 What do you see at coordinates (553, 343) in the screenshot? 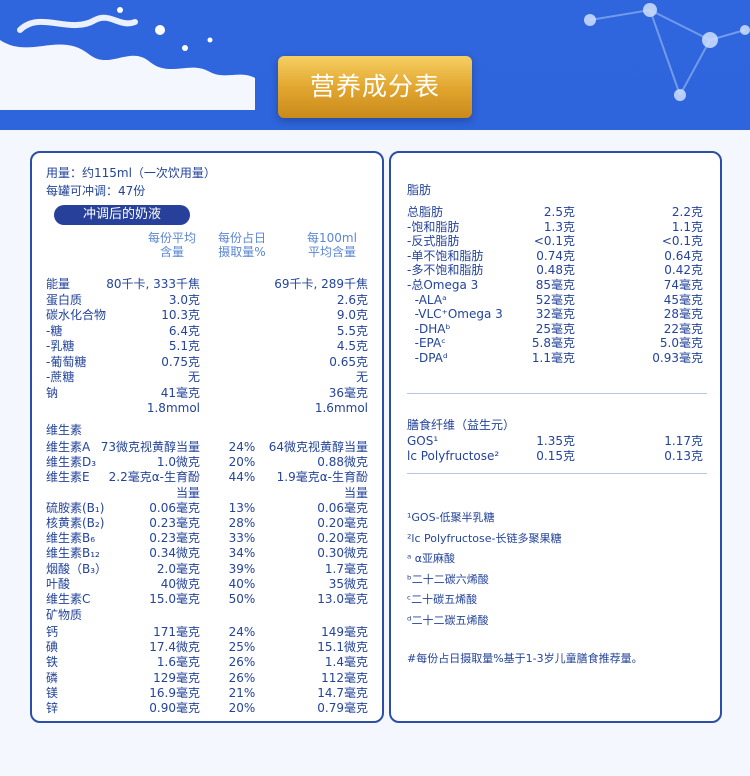
I see `per-serving-value: 5.8毫克` at bounding box center [553, 343].